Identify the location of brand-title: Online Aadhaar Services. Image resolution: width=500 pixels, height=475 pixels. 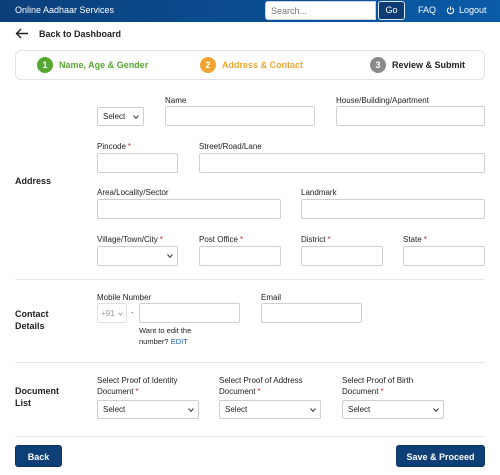
(65, 10).